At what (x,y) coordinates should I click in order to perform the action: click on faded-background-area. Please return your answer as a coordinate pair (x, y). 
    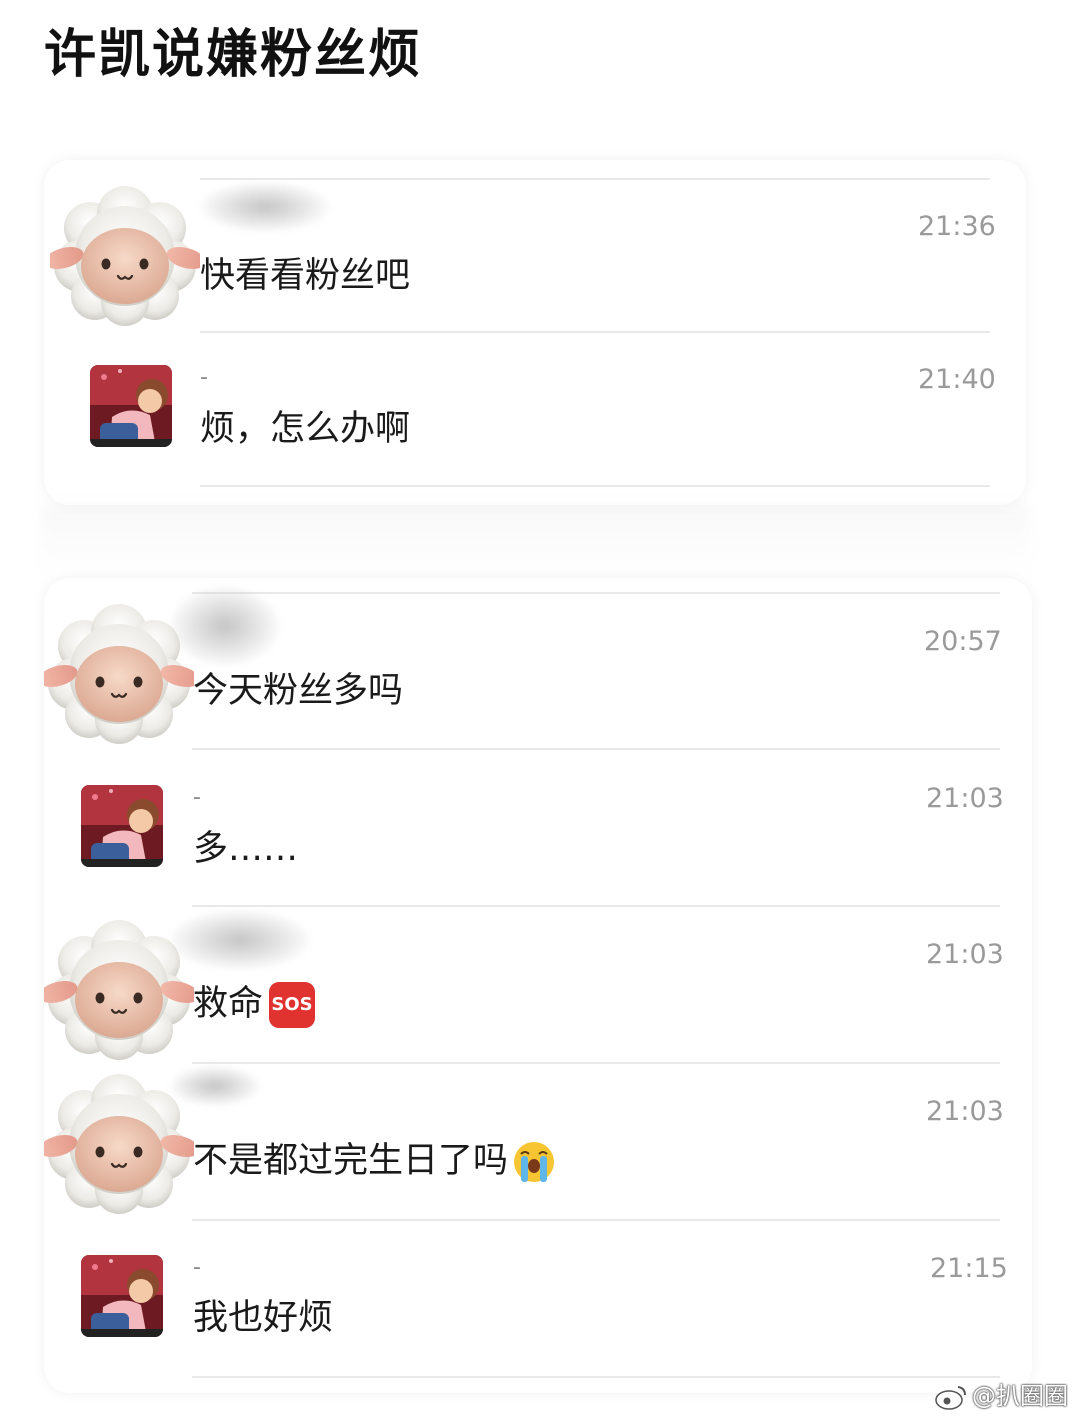
    Looking at the image, I should click on (535, 540).